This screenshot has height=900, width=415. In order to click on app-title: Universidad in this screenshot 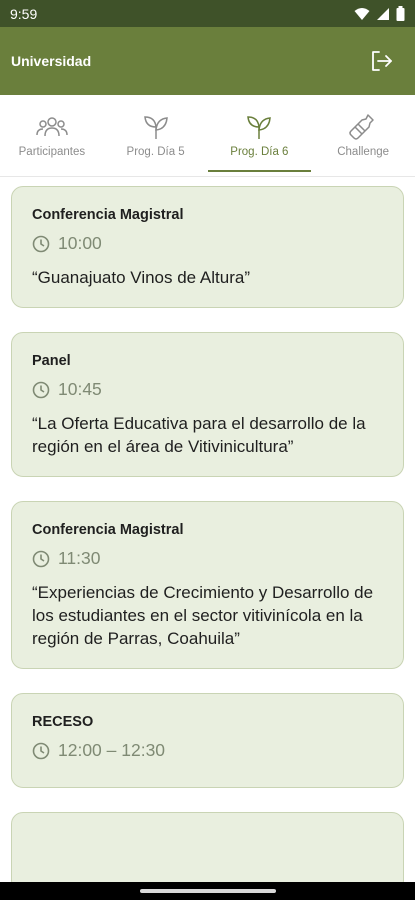, I will do `click(51, 61)`.